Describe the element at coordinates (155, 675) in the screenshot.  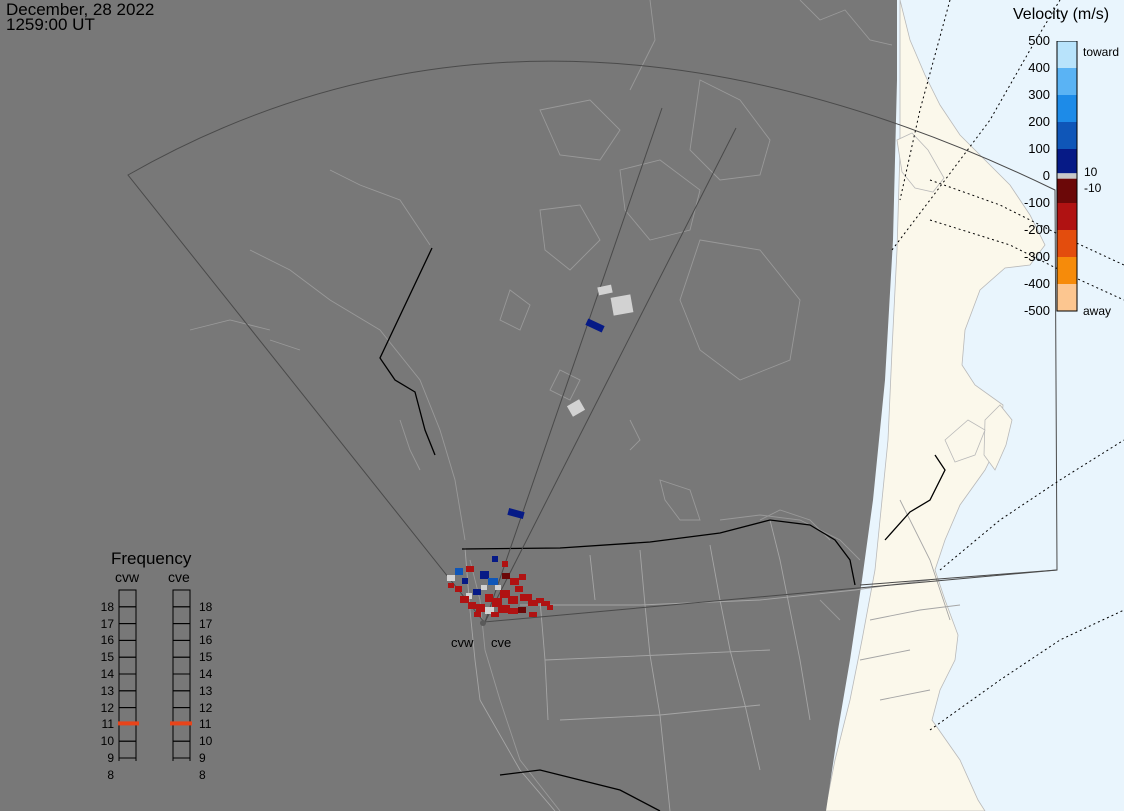
I see `frequency-bars` at that location.